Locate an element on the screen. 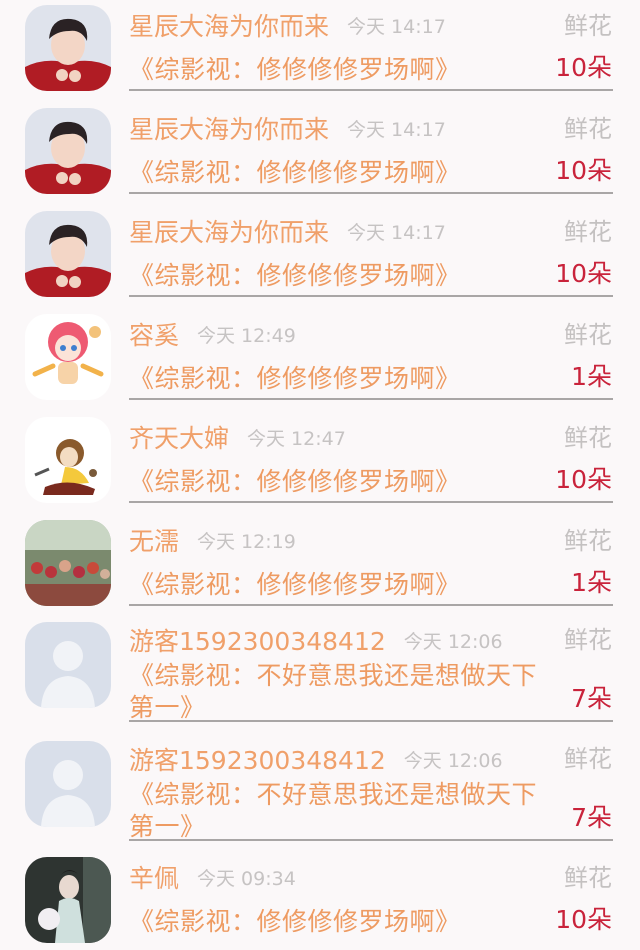 The width and height of the screenshot is (640, 950). list-item: 无濡 今天 12:19 鲜花 《综影视：修修修修罗场啊》 1朵 is located at coordinates (320, 567).